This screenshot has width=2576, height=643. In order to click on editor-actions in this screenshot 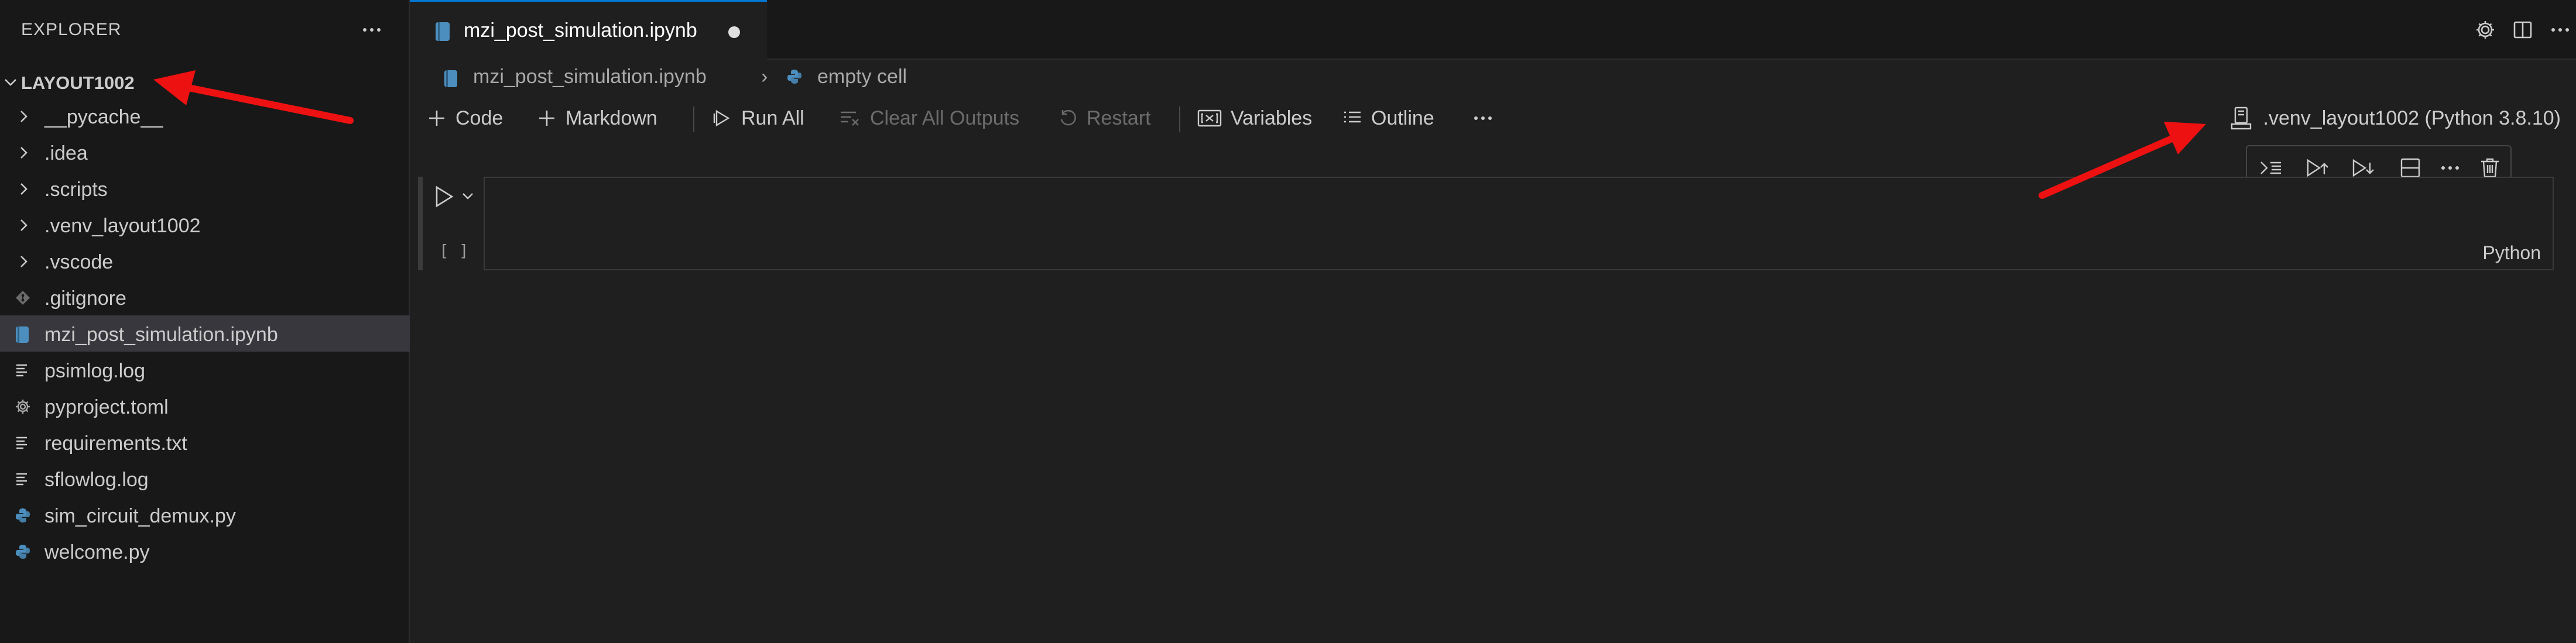, I will do `click(2523, 30)`.